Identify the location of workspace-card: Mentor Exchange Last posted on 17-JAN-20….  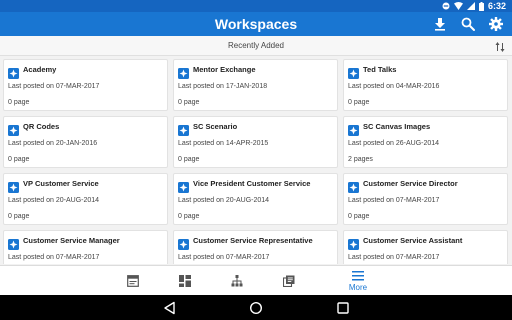
(255, 85).